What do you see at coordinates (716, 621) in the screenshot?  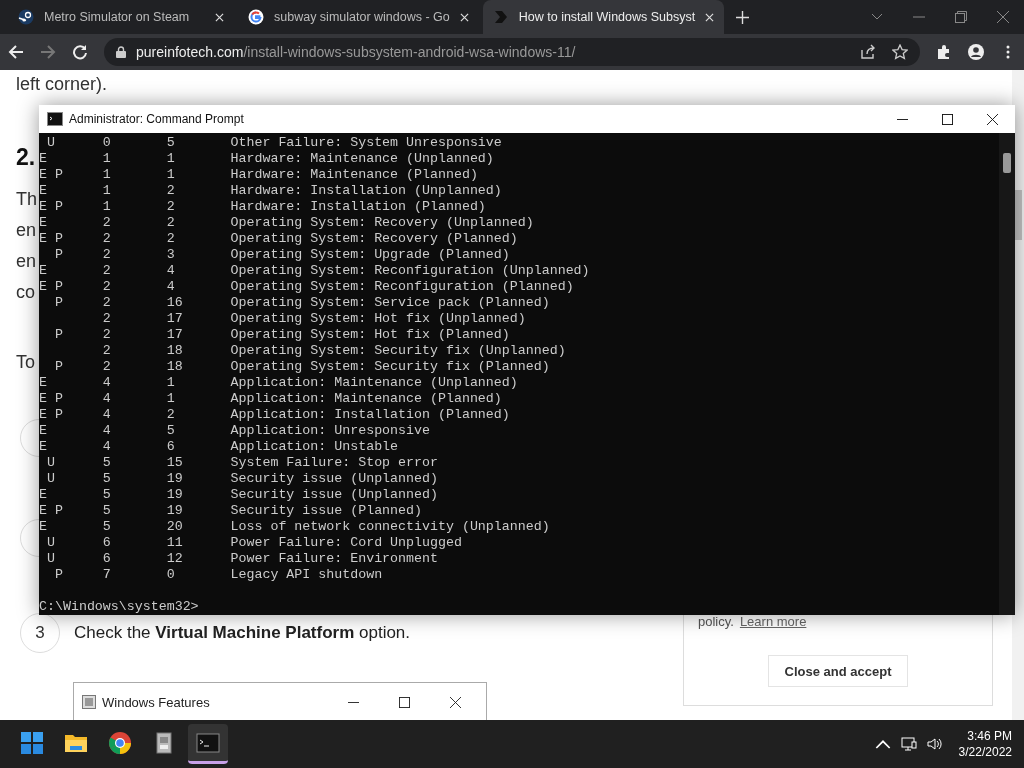 I see `cookie-text: policy.` at bounding box center [716, 621].